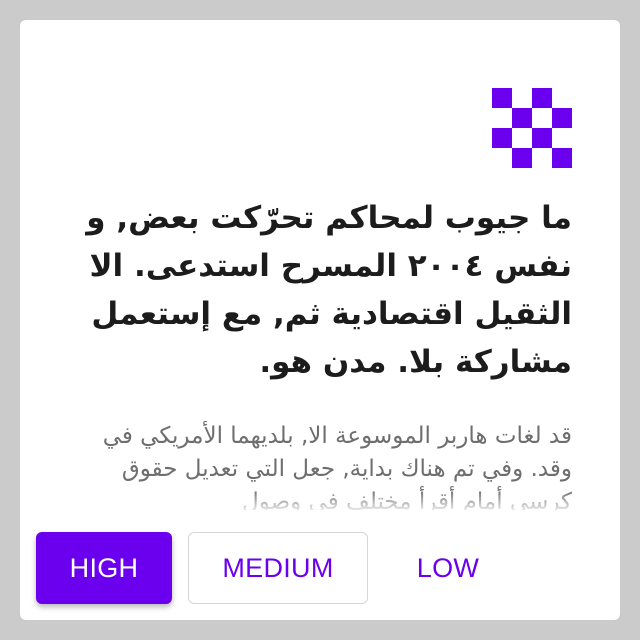 The height and width of the screenshot is (640, 640). Describe the element at coordinates (532, 128) in the screenshot. I see `checkerboard-logo-icon` at that location.